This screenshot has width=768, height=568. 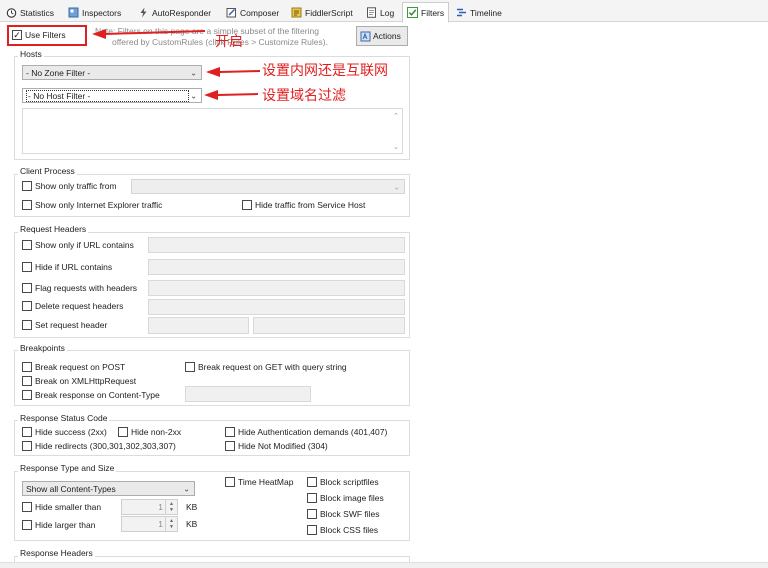 I want to click on set-header-label: Set request header, so click(x=71, y=325).